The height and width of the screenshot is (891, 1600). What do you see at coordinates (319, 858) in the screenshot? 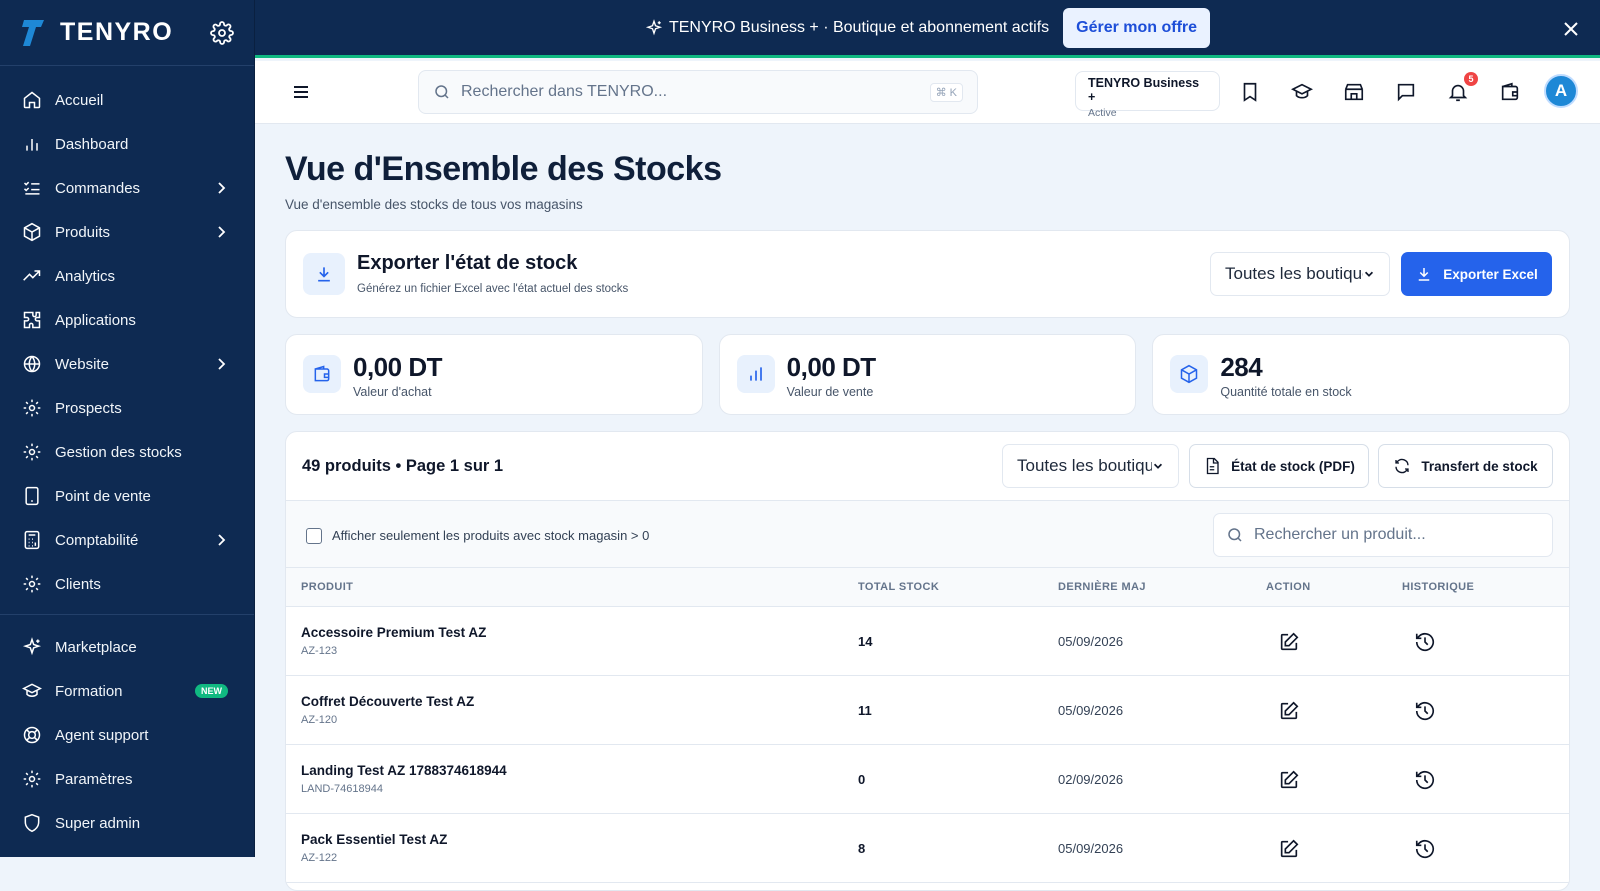
I see `product-sku: AZ-122` at bounding box center [319, 858].